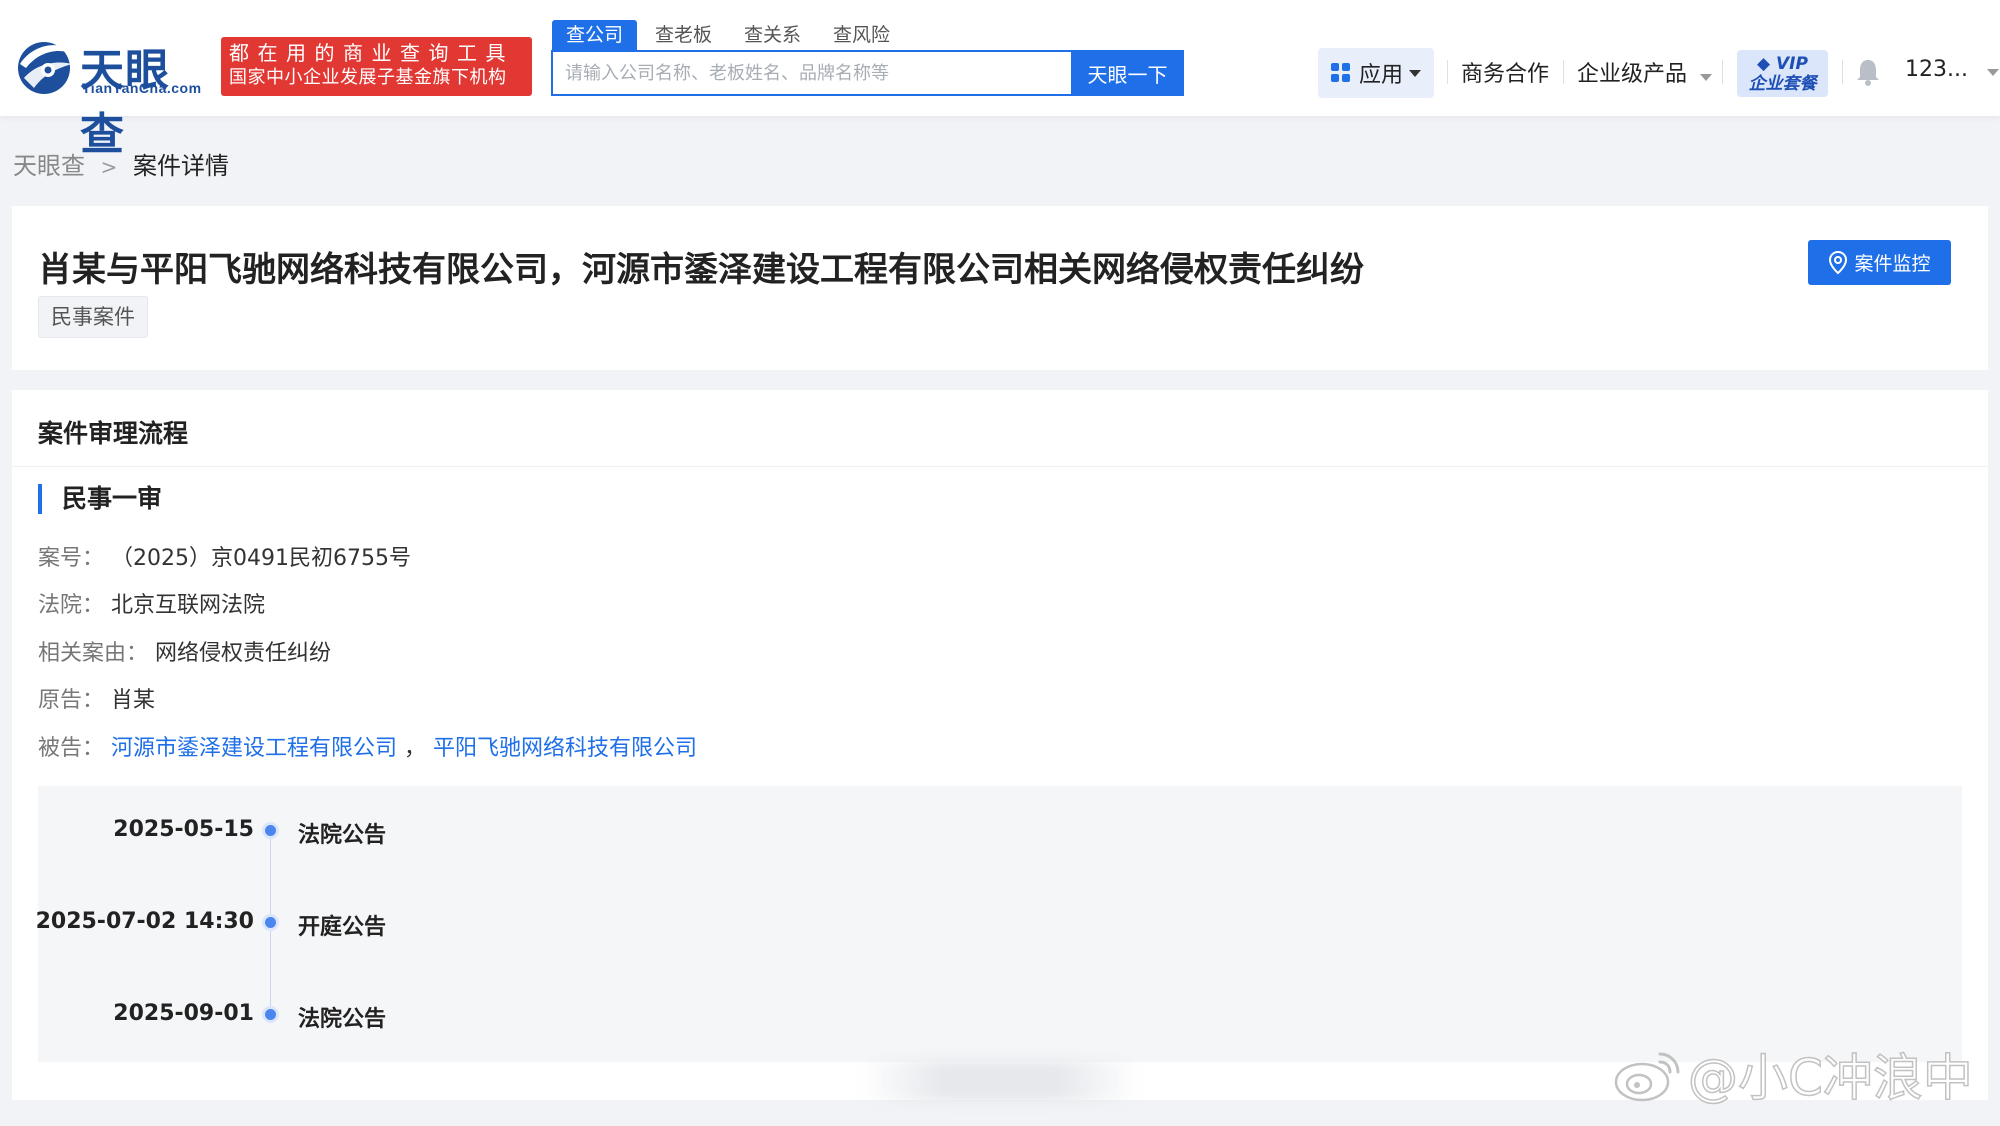 This screenshot has width=2000, height=1126. Describe the element at coordinates (701, 270) in the screenshot. I see `case-title: 肖某与平阳飞驰网络科技有限公司，河源市鋈泽建设工程有限公司相关网络侵权责任纠纷` at that location.